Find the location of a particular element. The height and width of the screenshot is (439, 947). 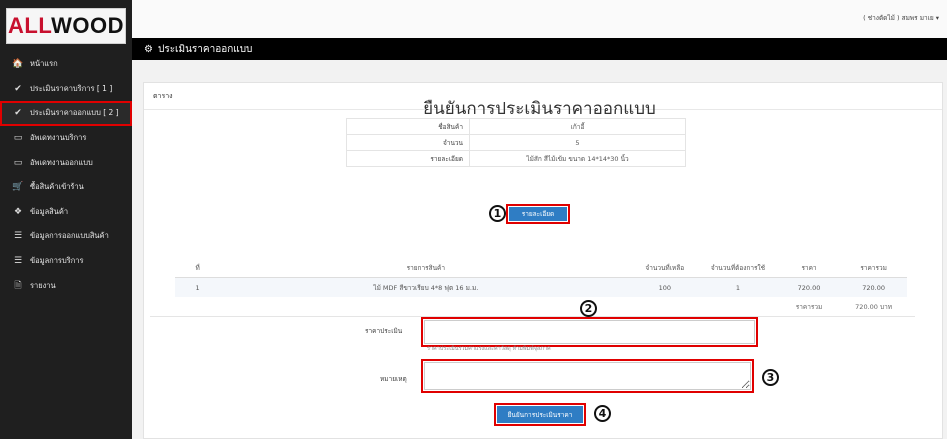

confirm-pricing-button: ยืนยันการประเมินราคา is located at coordinates (540, 414).